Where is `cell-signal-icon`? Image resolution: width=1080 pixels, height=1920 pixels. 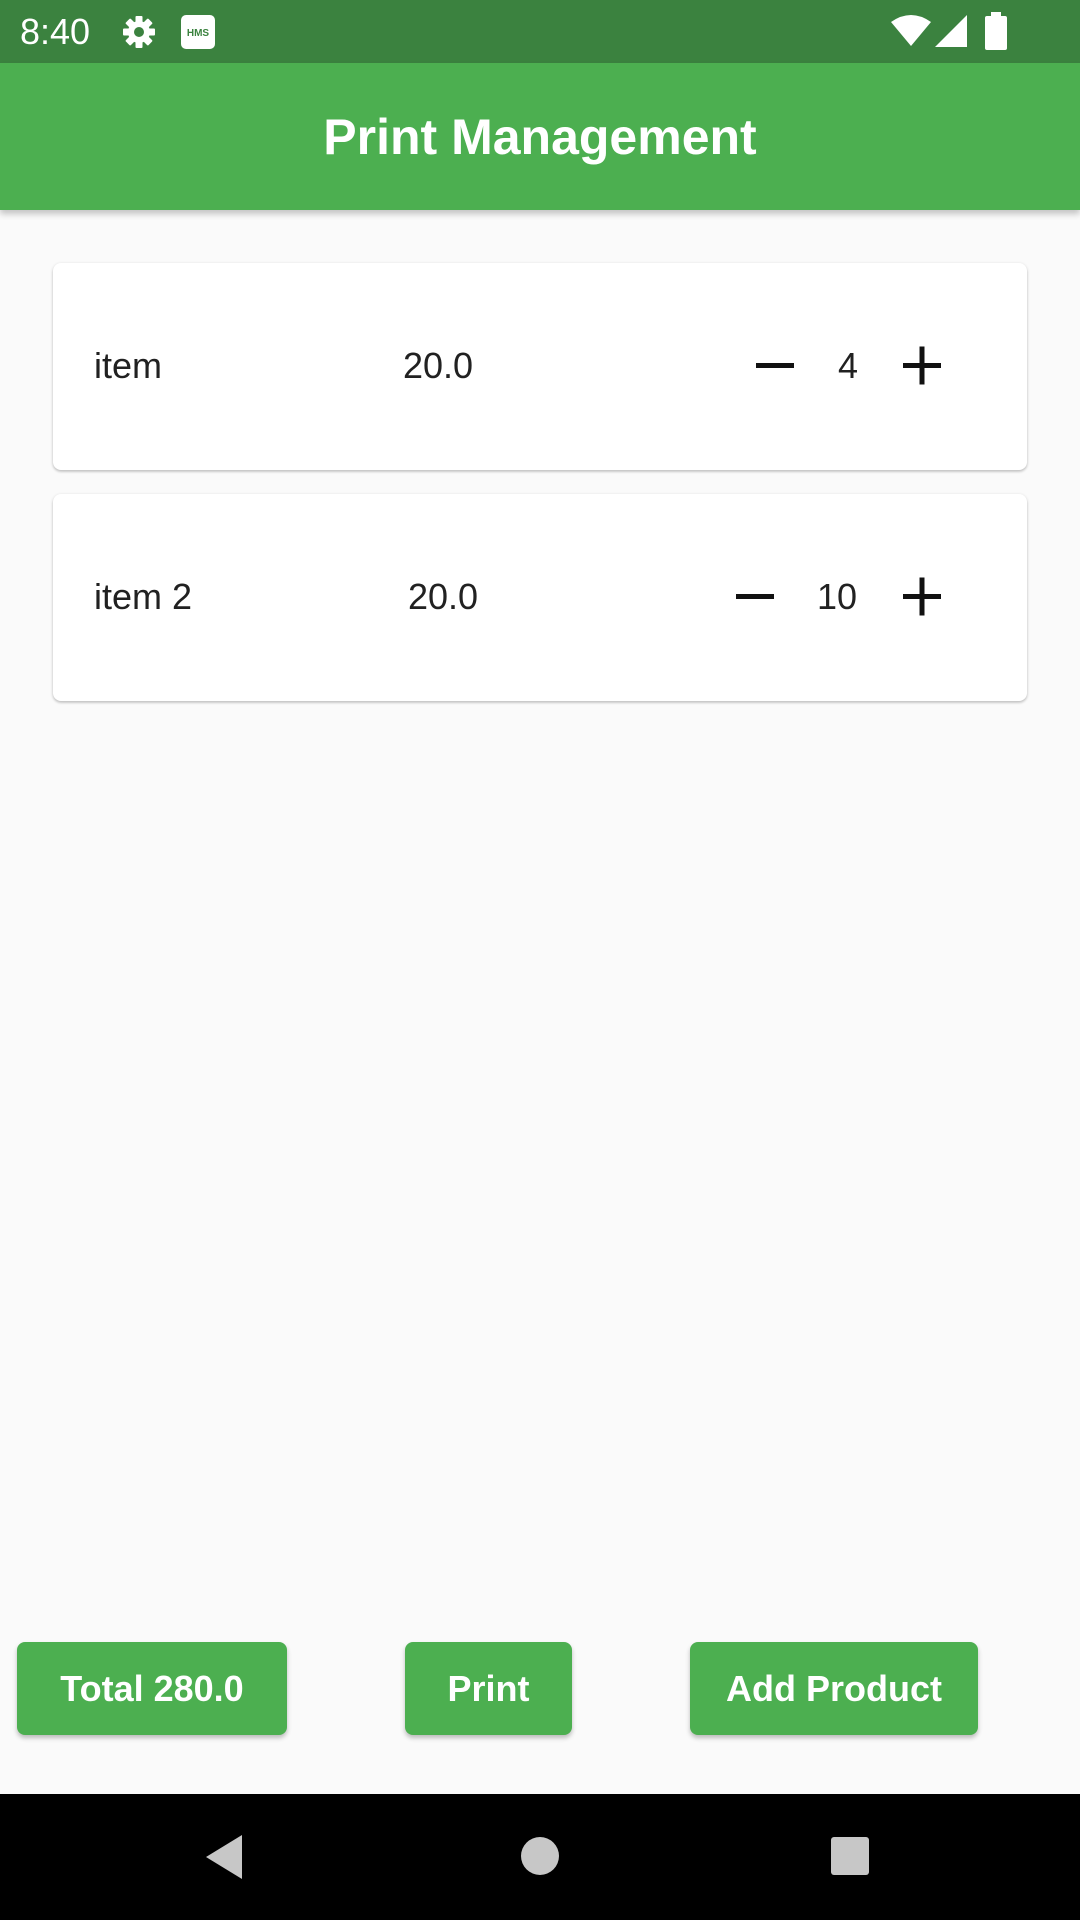
cell-signal-icon is located at coordinates (951, 33).